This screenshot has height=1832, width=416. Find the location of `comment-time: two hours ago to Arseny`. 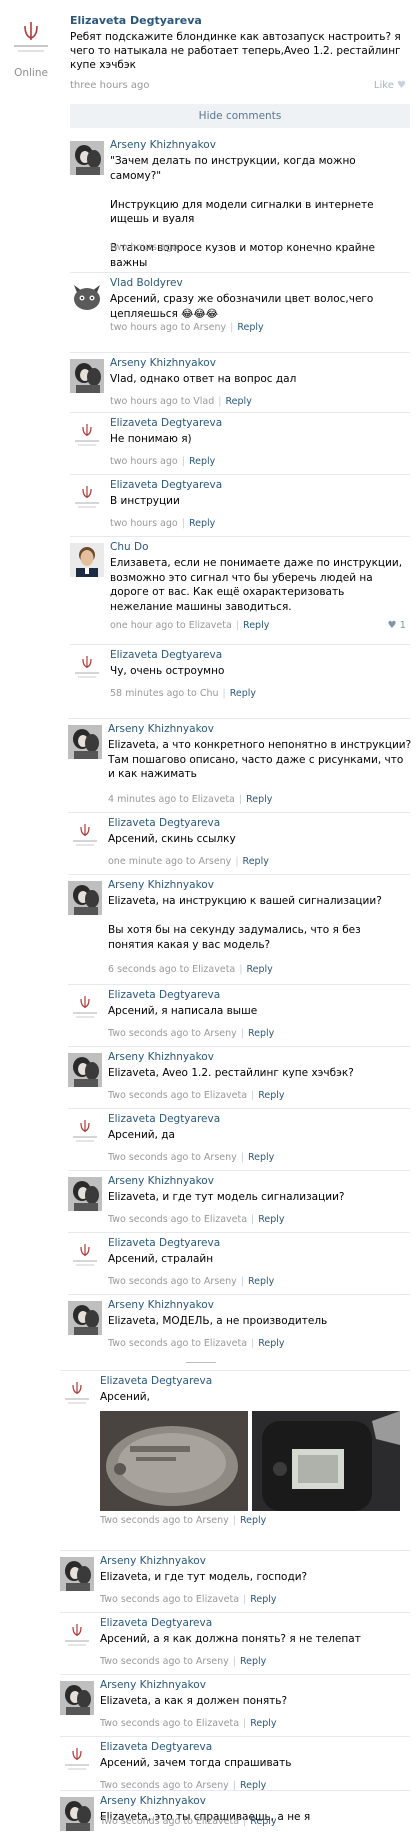

comment-time: two hours ago to Arseny is located at coordinates (168, 327).